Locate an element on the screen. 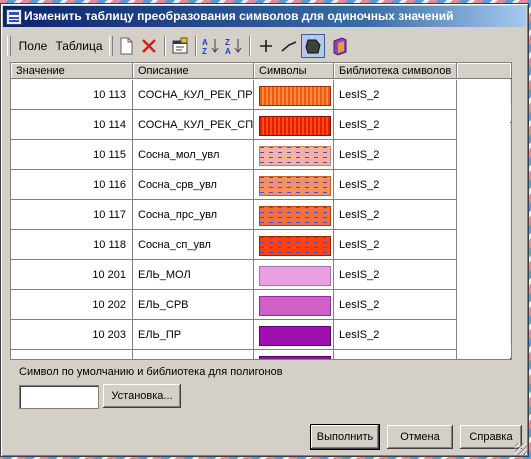 The height and width of the screenshot is (459, 531). properties-icon is located at coordinates (180, 46).